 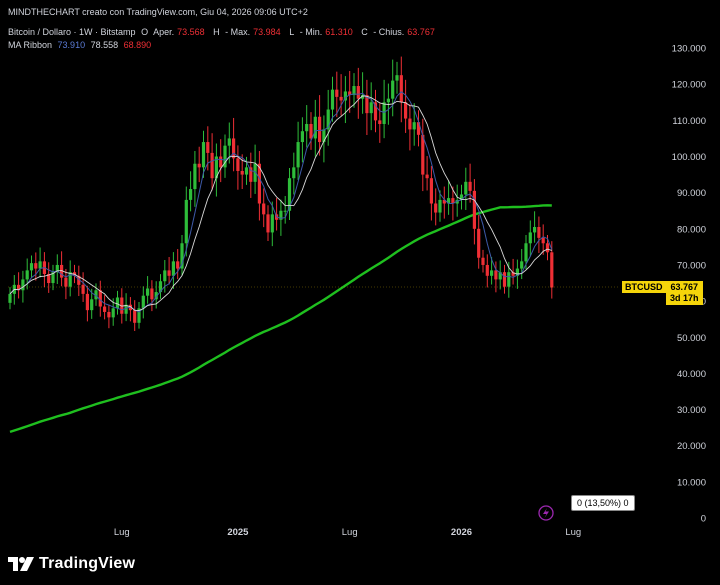 I want to click on indicator-value-3: 68.890, so click(x=137, y=45).